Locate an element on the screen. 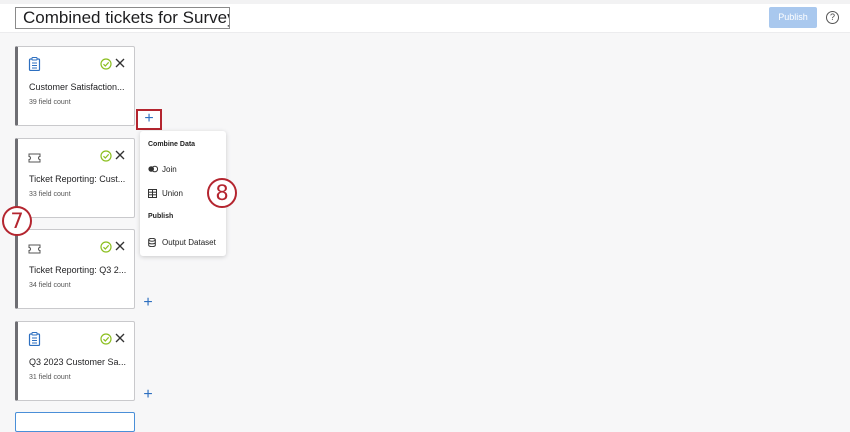  card-field-count: 31 field count is located at coordinates (50, 377).